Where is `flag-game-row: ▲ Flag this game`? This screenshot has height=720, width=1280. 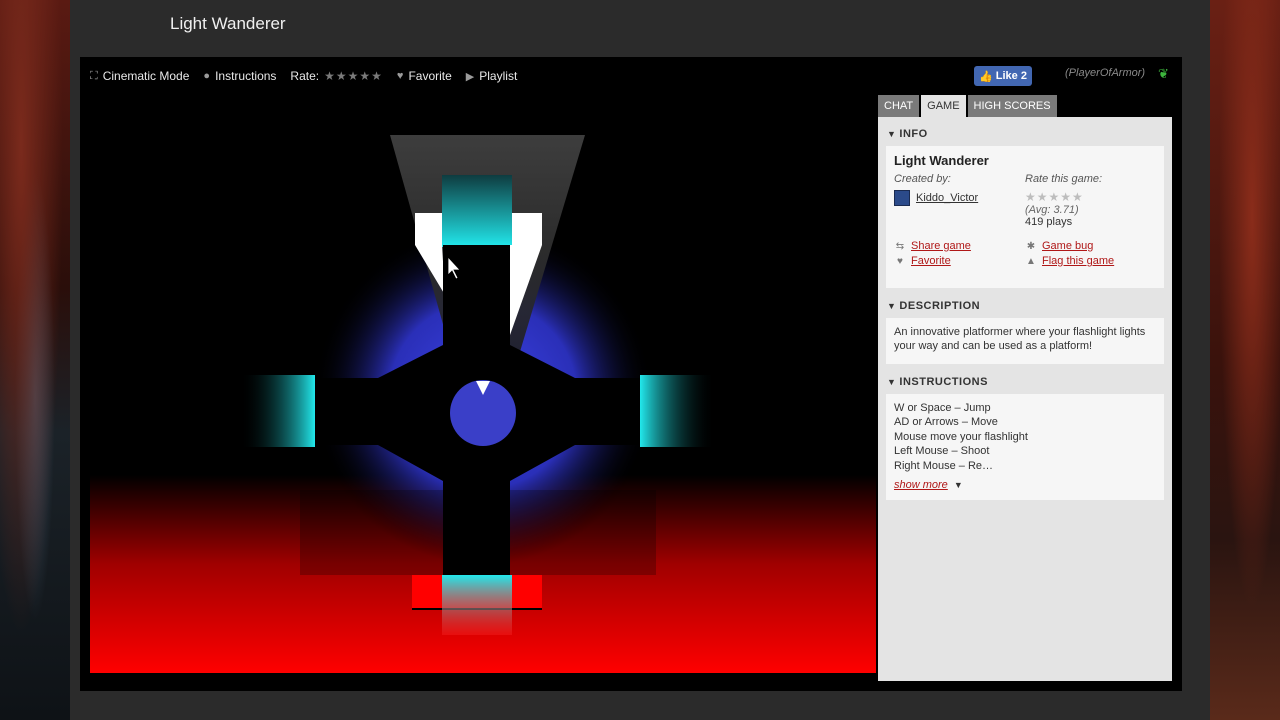 flag-game-row: ▲ Flag this game is located at coordinates (1090, 261).